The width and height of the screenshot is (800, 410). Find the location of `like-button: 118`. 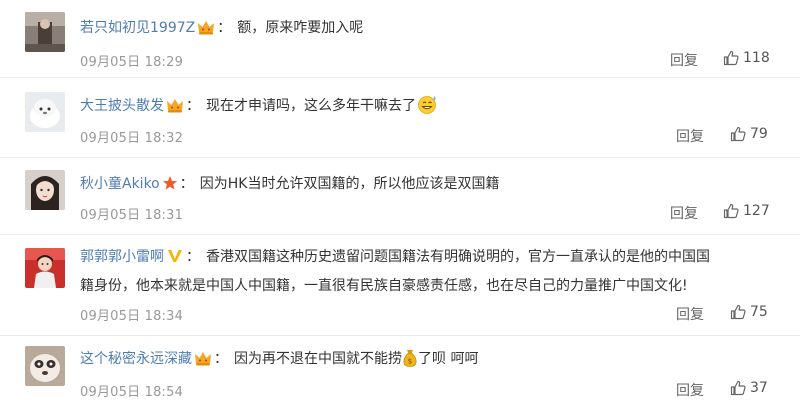

like-button: 118 is located at coordinates (746, 58).